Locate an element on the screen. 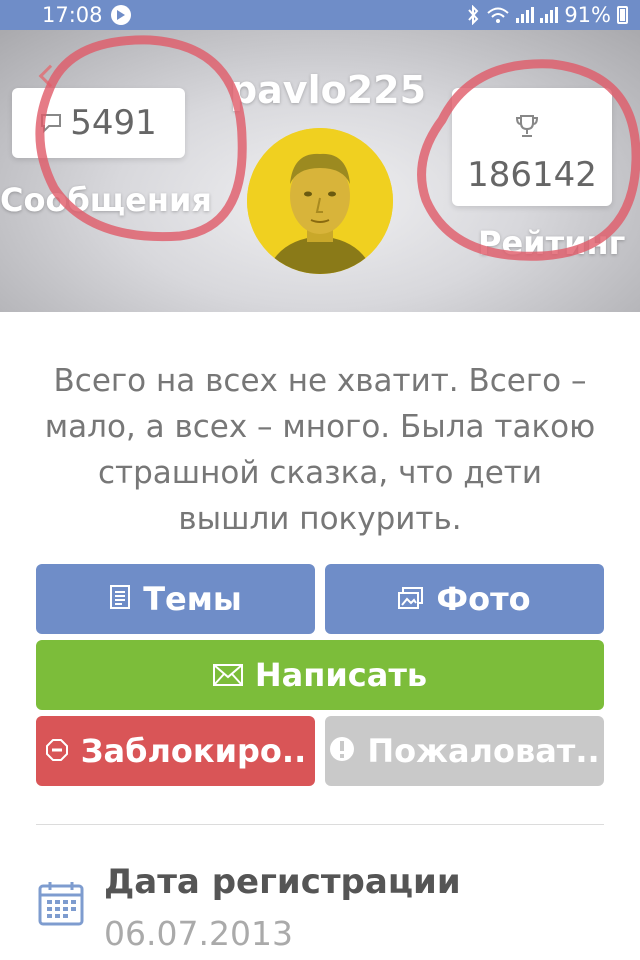 The width and height of the screenshot is (640, 960). messages-card: 5491 is located at coordinates (98, 123).